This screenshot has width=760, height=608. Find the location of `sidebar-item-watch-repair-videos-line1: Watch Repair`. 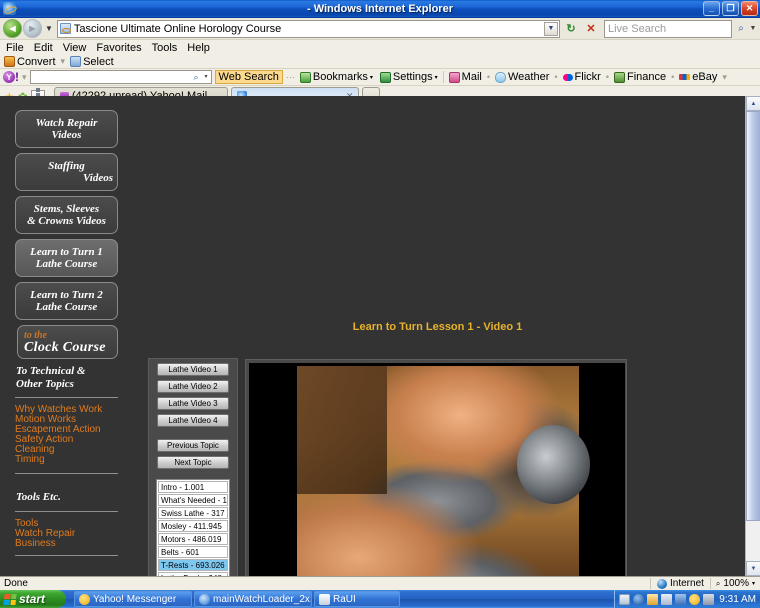

sidebar-item-watch-repair-videos-line1: Watch Repair is located at coordinates (66, 123).